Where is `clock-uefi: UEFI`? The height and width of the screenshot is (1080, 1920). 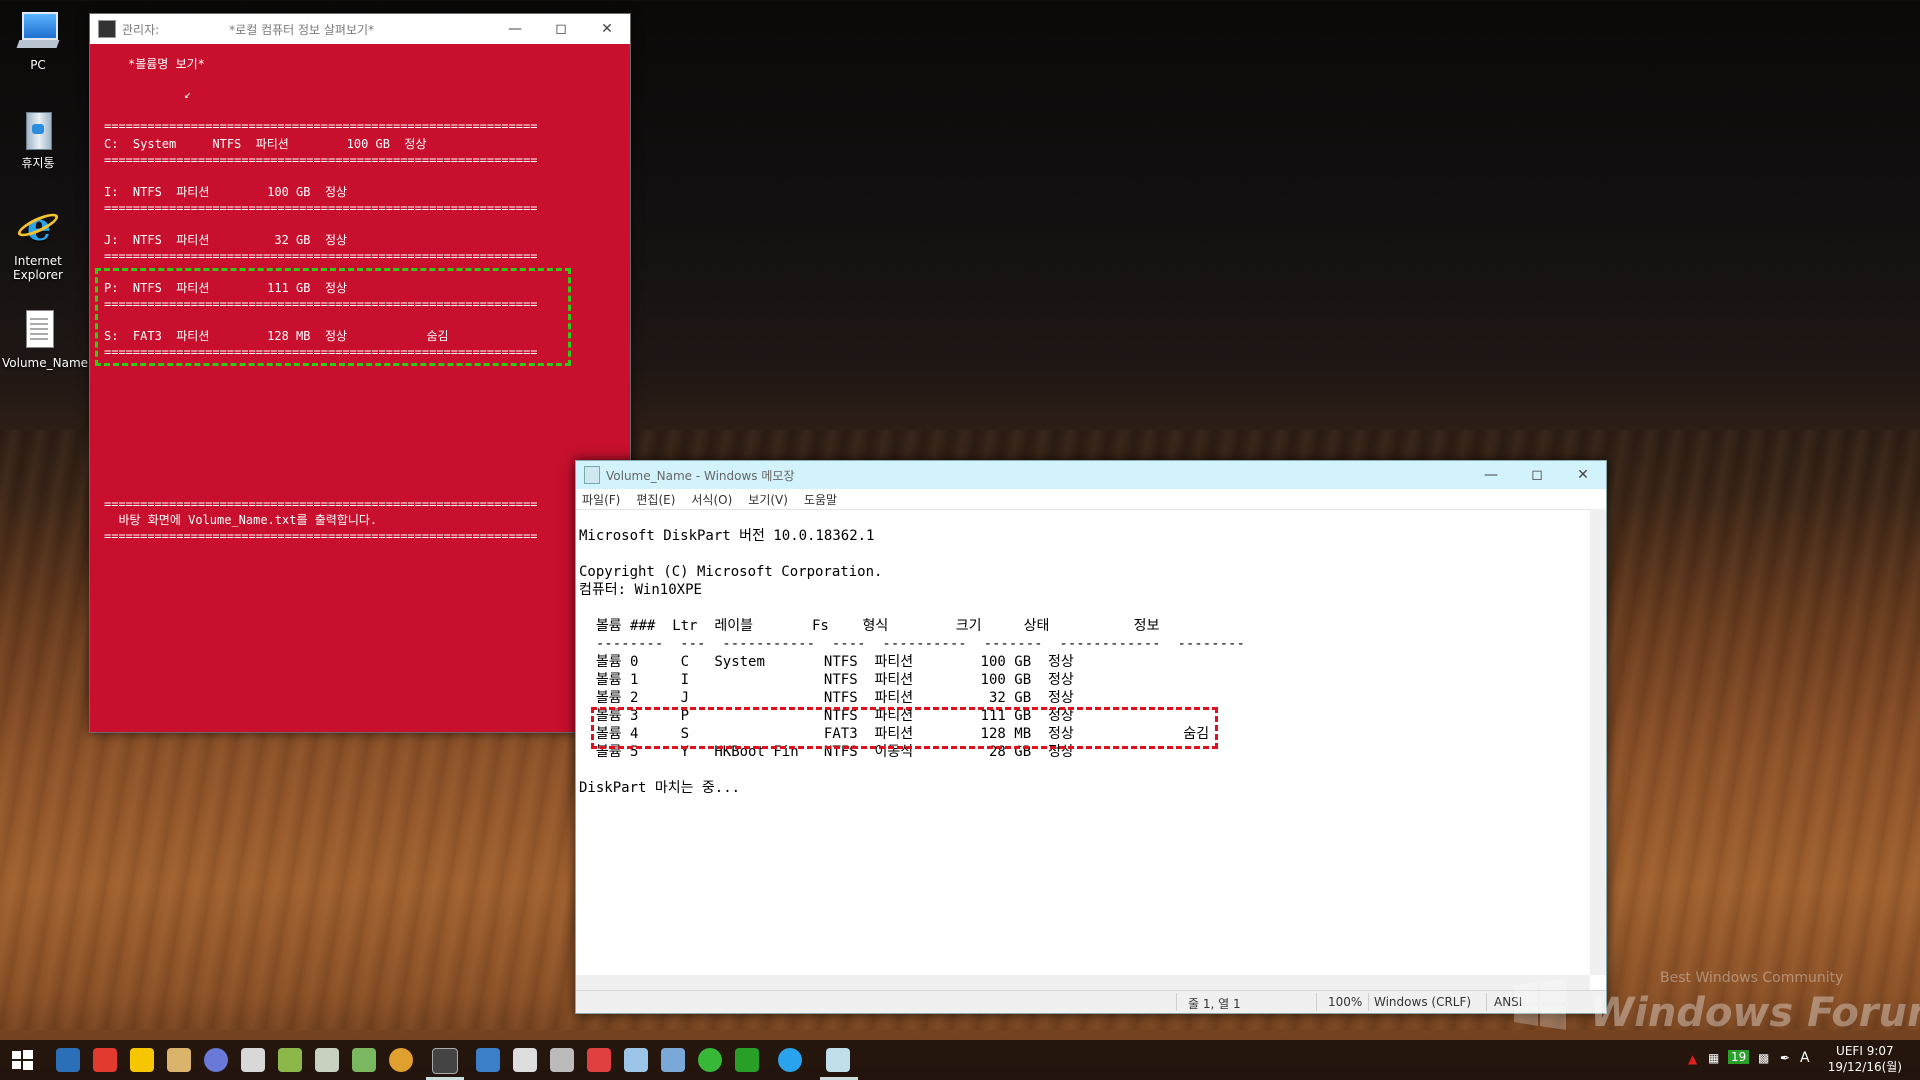
clock-uefi: UEFI is located at coordinates (1849, 1051).